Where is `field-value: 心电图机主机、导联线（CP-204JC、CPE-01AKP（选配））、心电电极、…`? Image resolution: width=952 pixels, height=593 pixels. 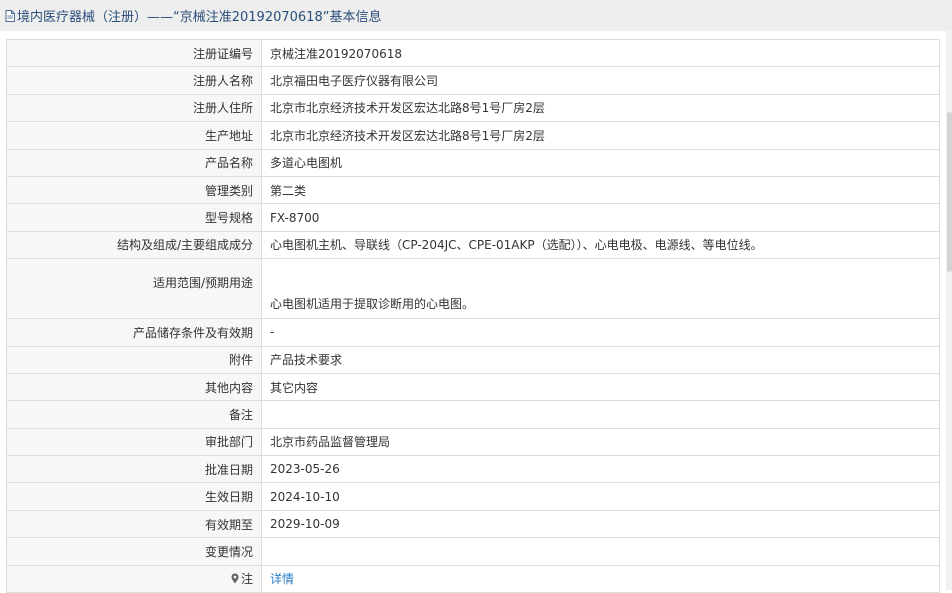 field-value: 心电图机主机、导联线（CP-204JC、CPE-01AKP（选配））、心电电极、… is located at coordinates (600, 245).